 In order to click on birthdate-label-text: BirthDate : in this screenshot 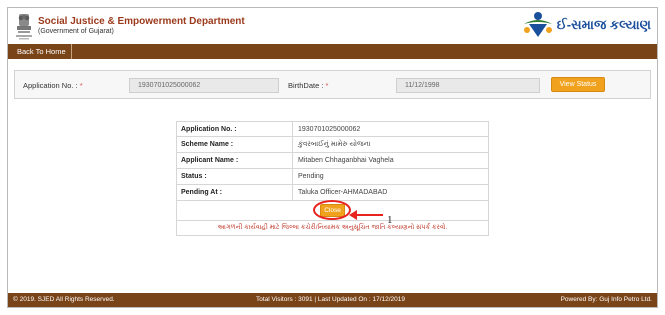, I will do `click(306, 85)`.